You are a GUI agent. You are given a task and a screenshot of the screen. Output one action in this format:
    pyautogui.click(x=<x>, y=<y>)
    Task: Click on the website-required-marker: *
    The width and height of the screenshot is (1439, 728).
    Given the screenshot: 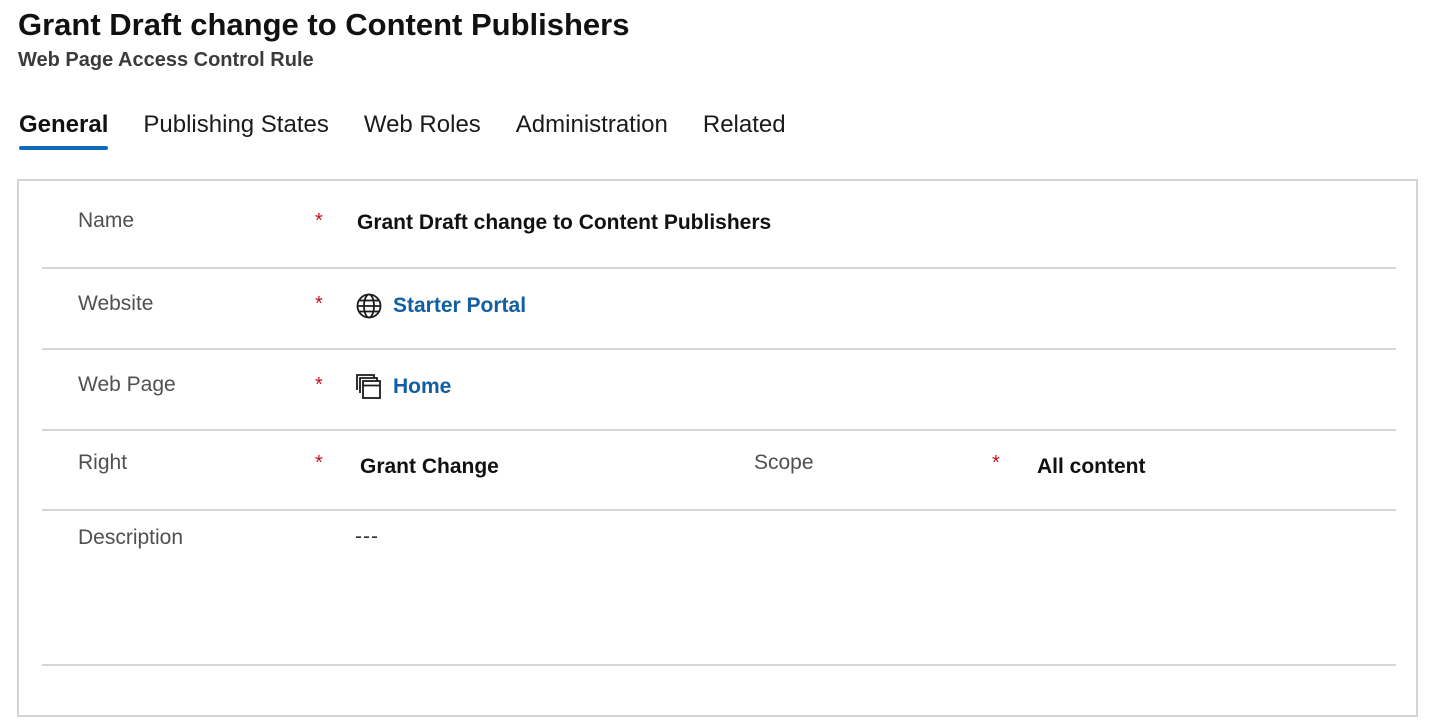 What is the action you would take?
    pyautogui.click(x=319, y=304)
    